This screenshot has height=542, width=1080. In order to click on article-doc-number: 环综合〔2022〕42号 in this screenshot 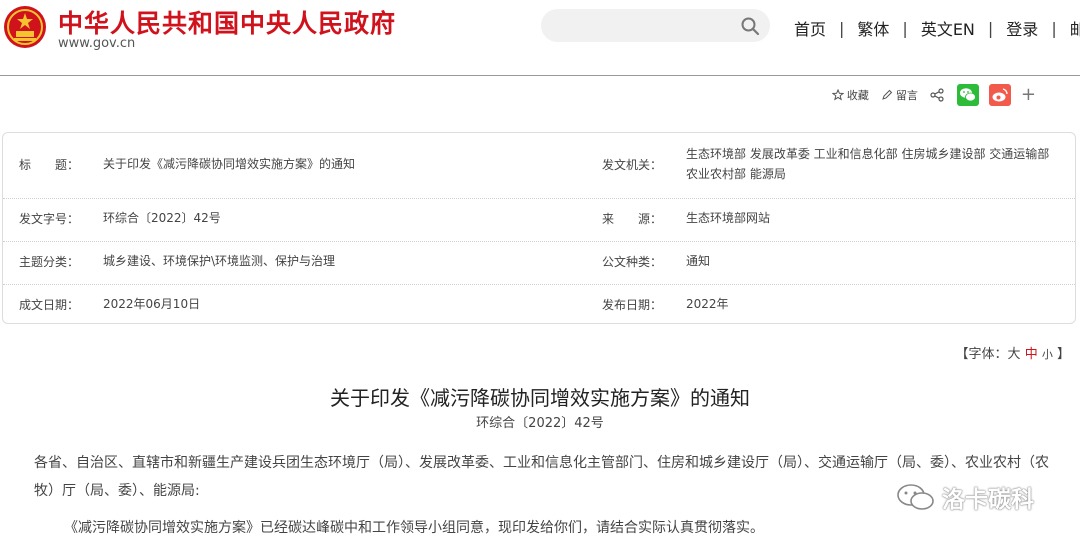, I will do `click(540, 423)`.